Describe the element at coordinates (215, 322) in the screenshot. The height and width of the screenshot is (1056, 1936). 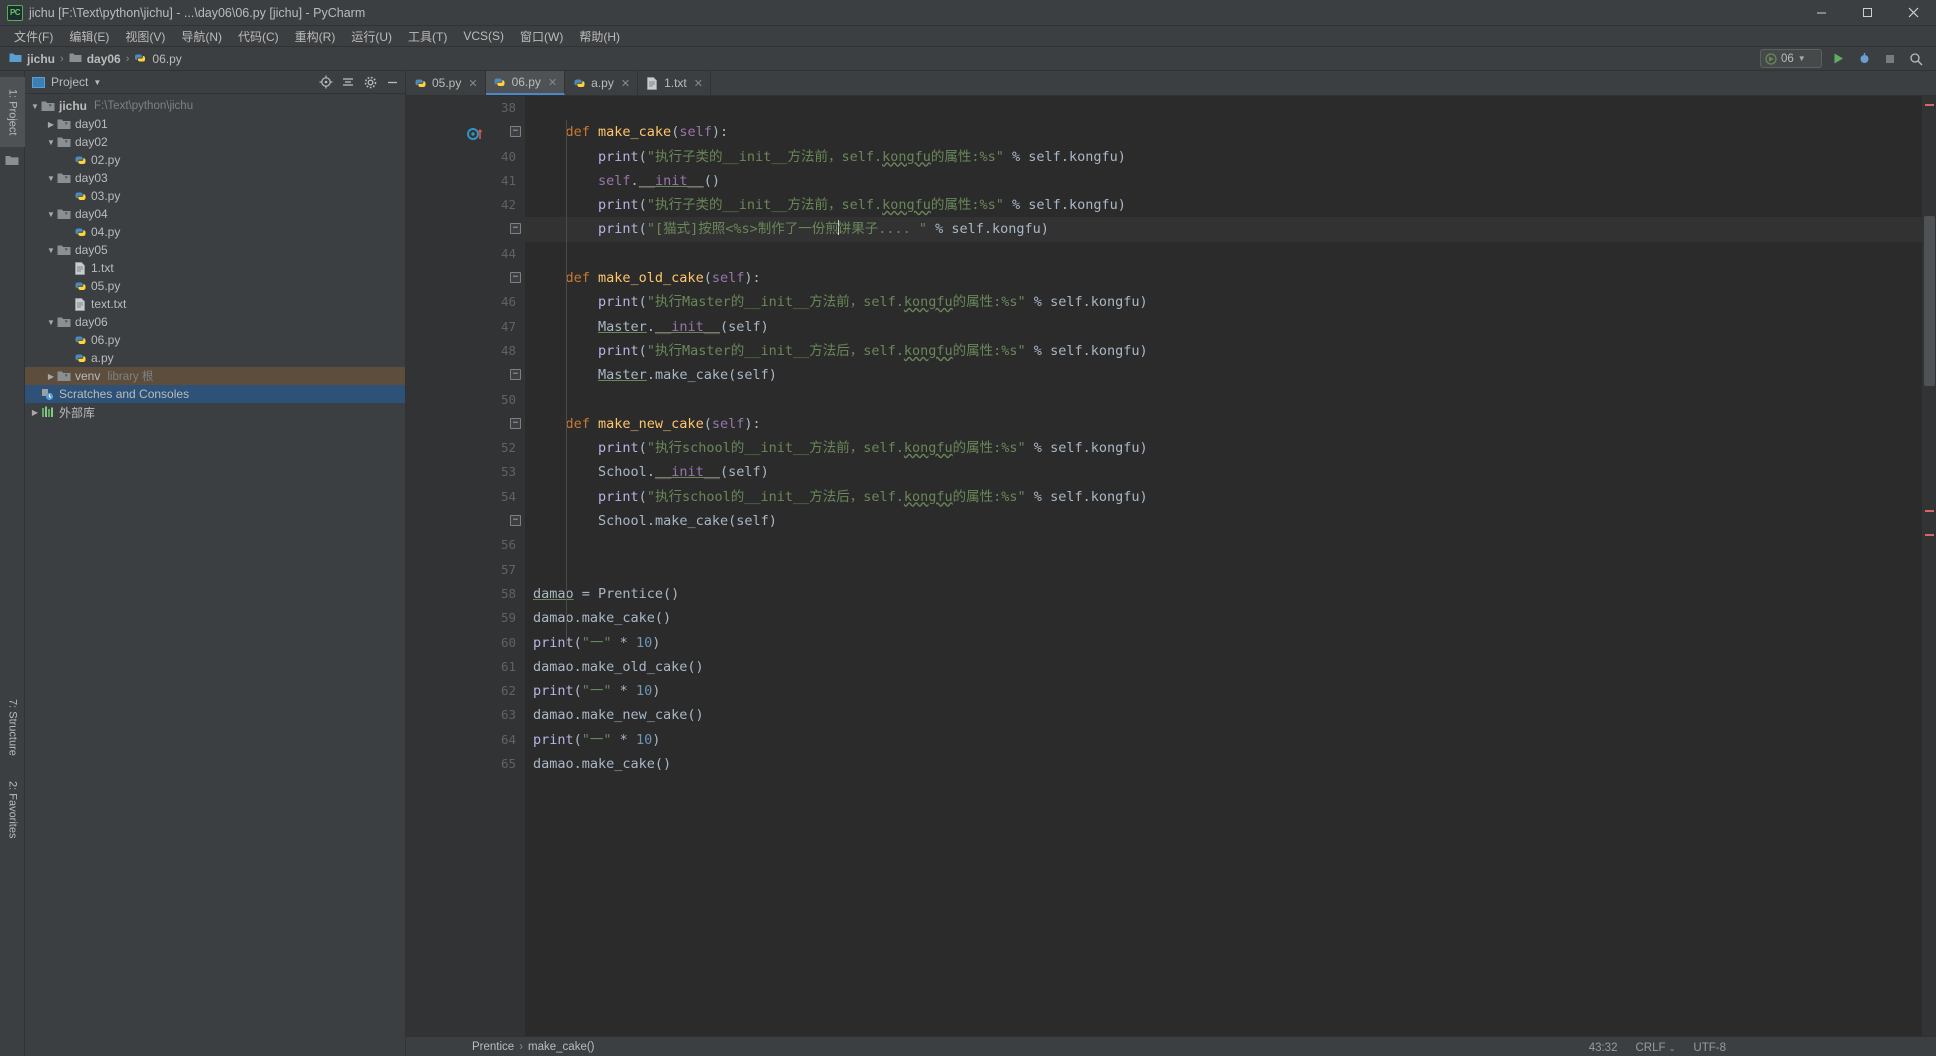
I see `tree-row-day06: ▼ day06` at that location.